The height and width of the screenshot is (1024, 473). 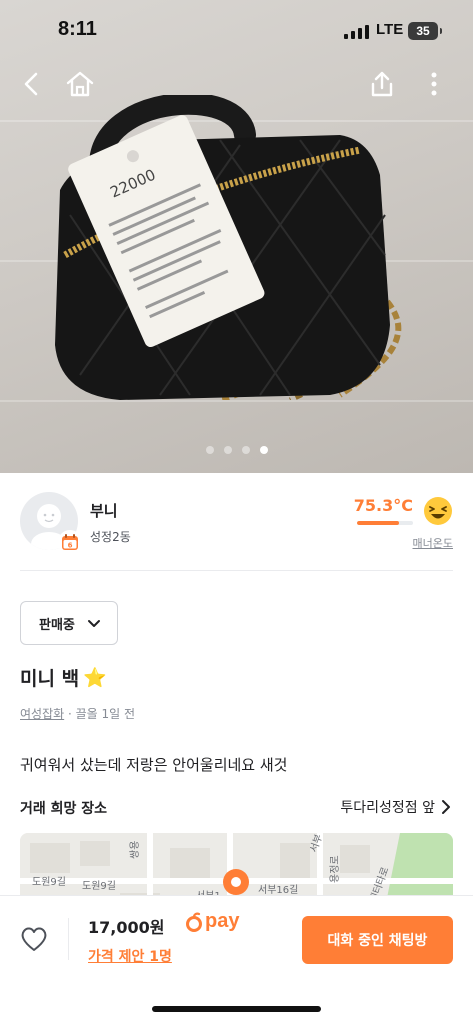 I want to click on calendar-badge-icon: 6, so click(x=70, y=542).